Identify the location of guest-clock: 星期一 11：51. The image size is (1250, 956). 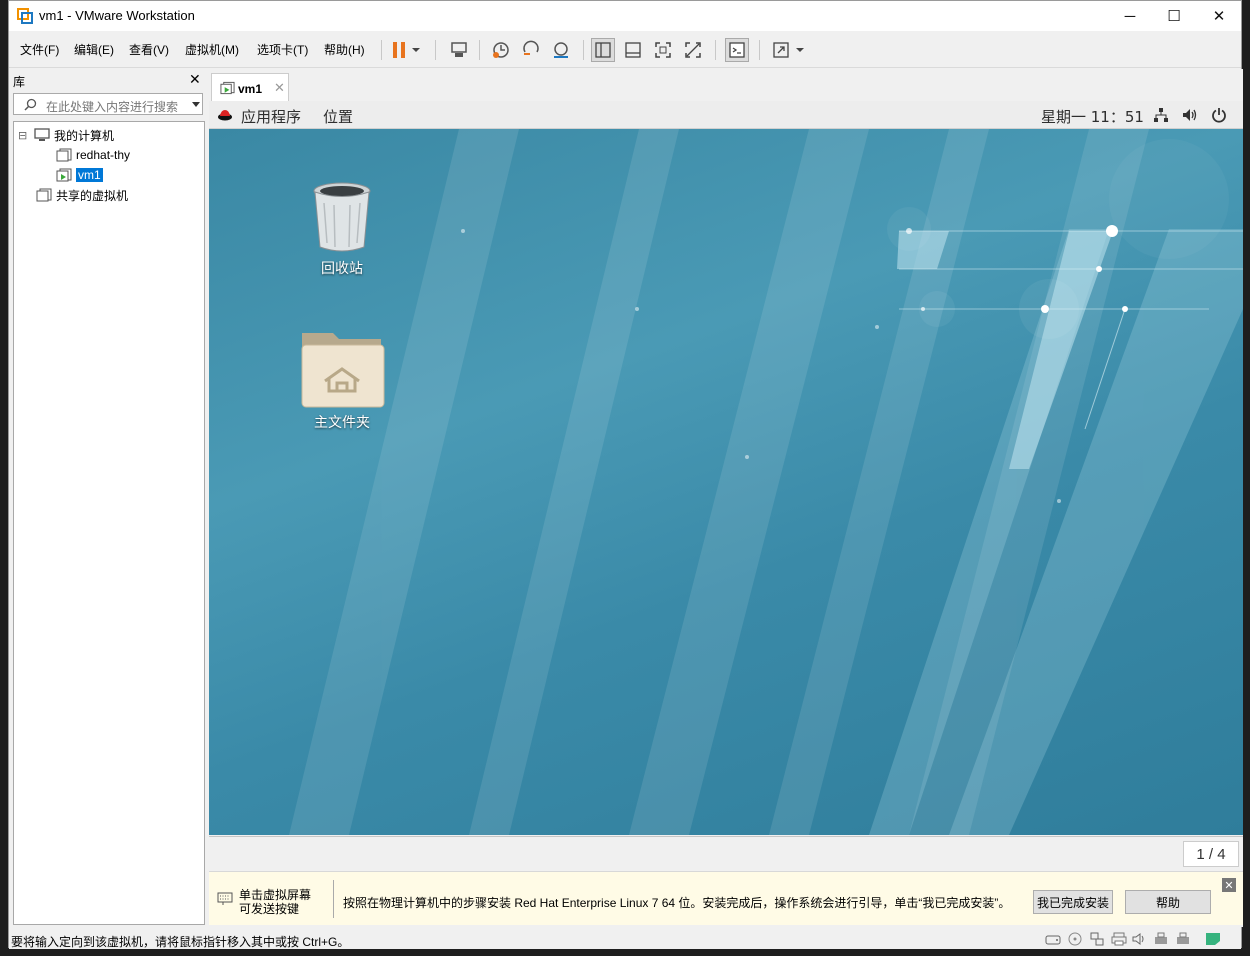
(1092, 116).